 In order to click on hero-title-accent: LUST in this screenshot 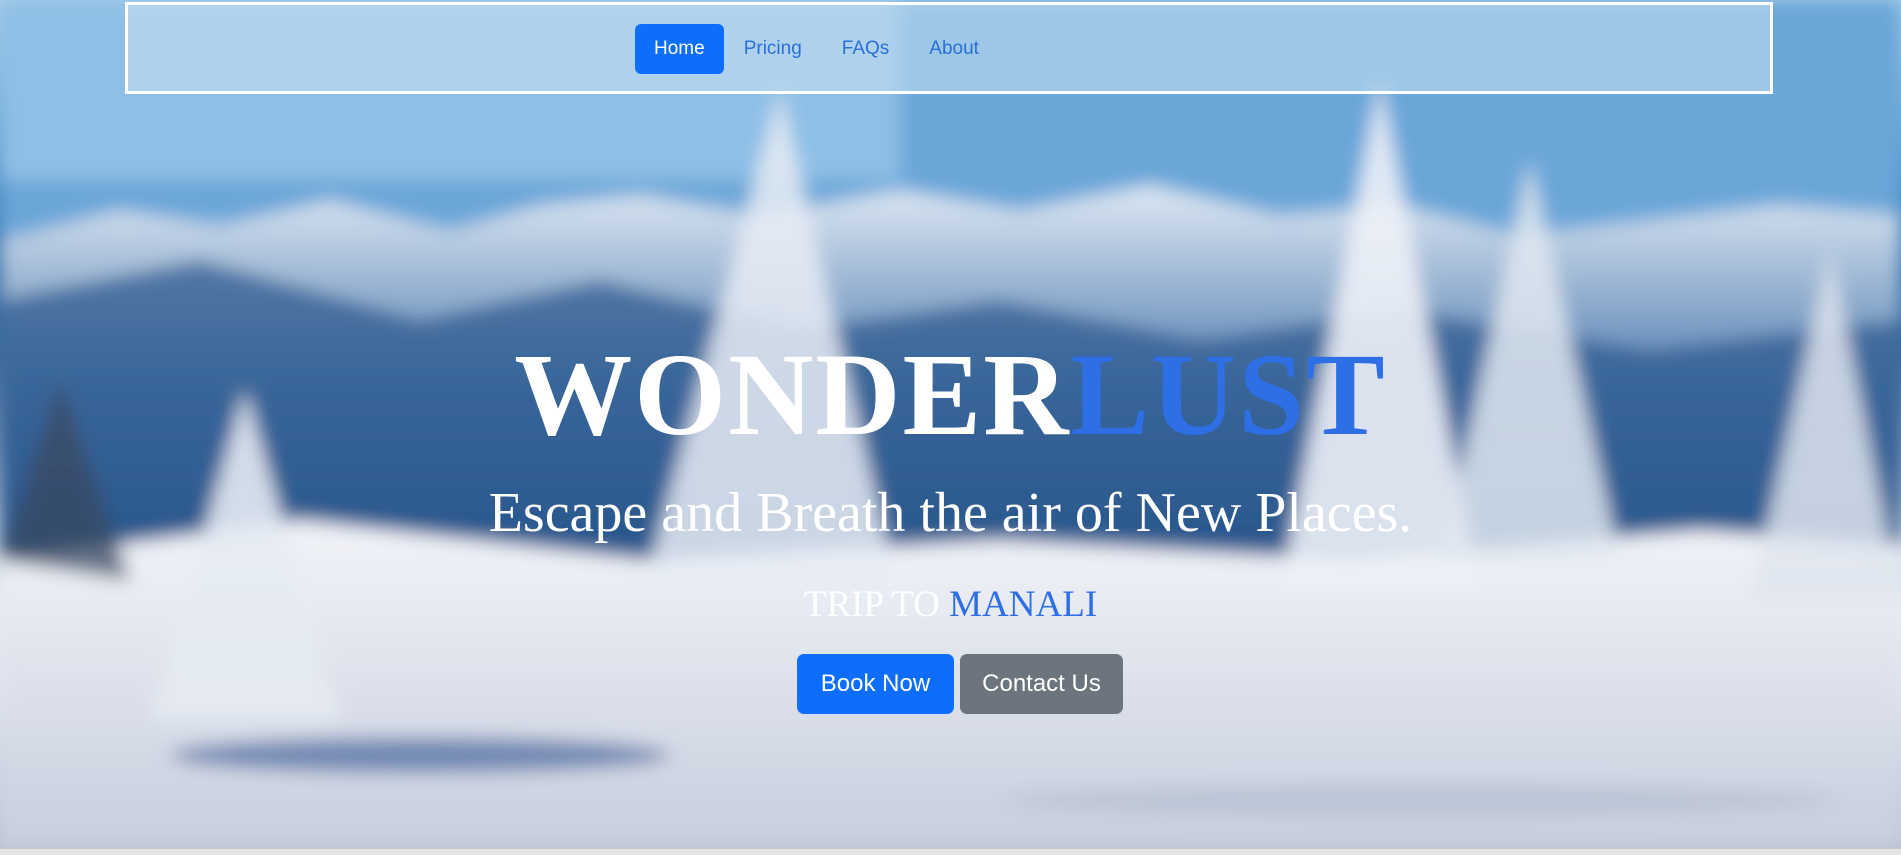, I will do `click(1228, 394)`.